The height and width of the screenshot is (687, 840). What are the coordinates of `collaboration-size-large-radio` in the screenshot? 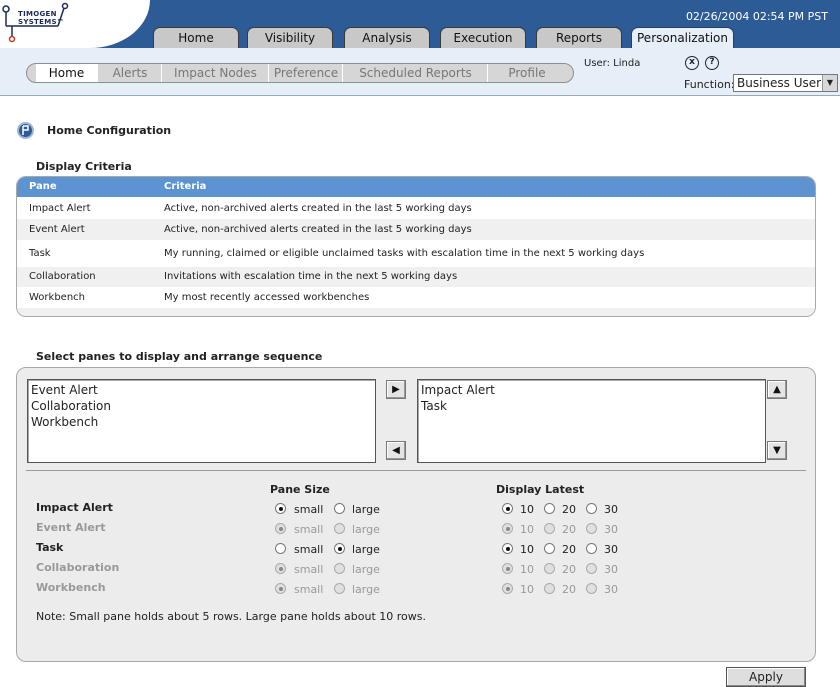 It's located at (339, 568).